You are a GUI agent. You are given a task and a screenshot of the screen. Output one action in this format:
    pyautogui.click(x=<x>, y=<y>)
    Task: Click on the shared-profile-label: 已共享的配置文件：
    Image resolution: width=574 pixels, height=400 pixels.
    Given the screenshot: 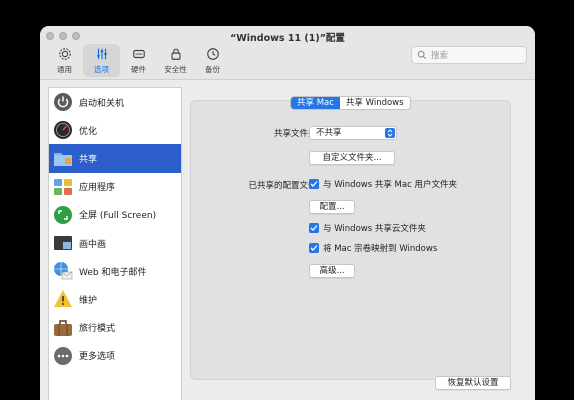 What is the action you would take?
    pyautogui.click(x=286, y=186)
    